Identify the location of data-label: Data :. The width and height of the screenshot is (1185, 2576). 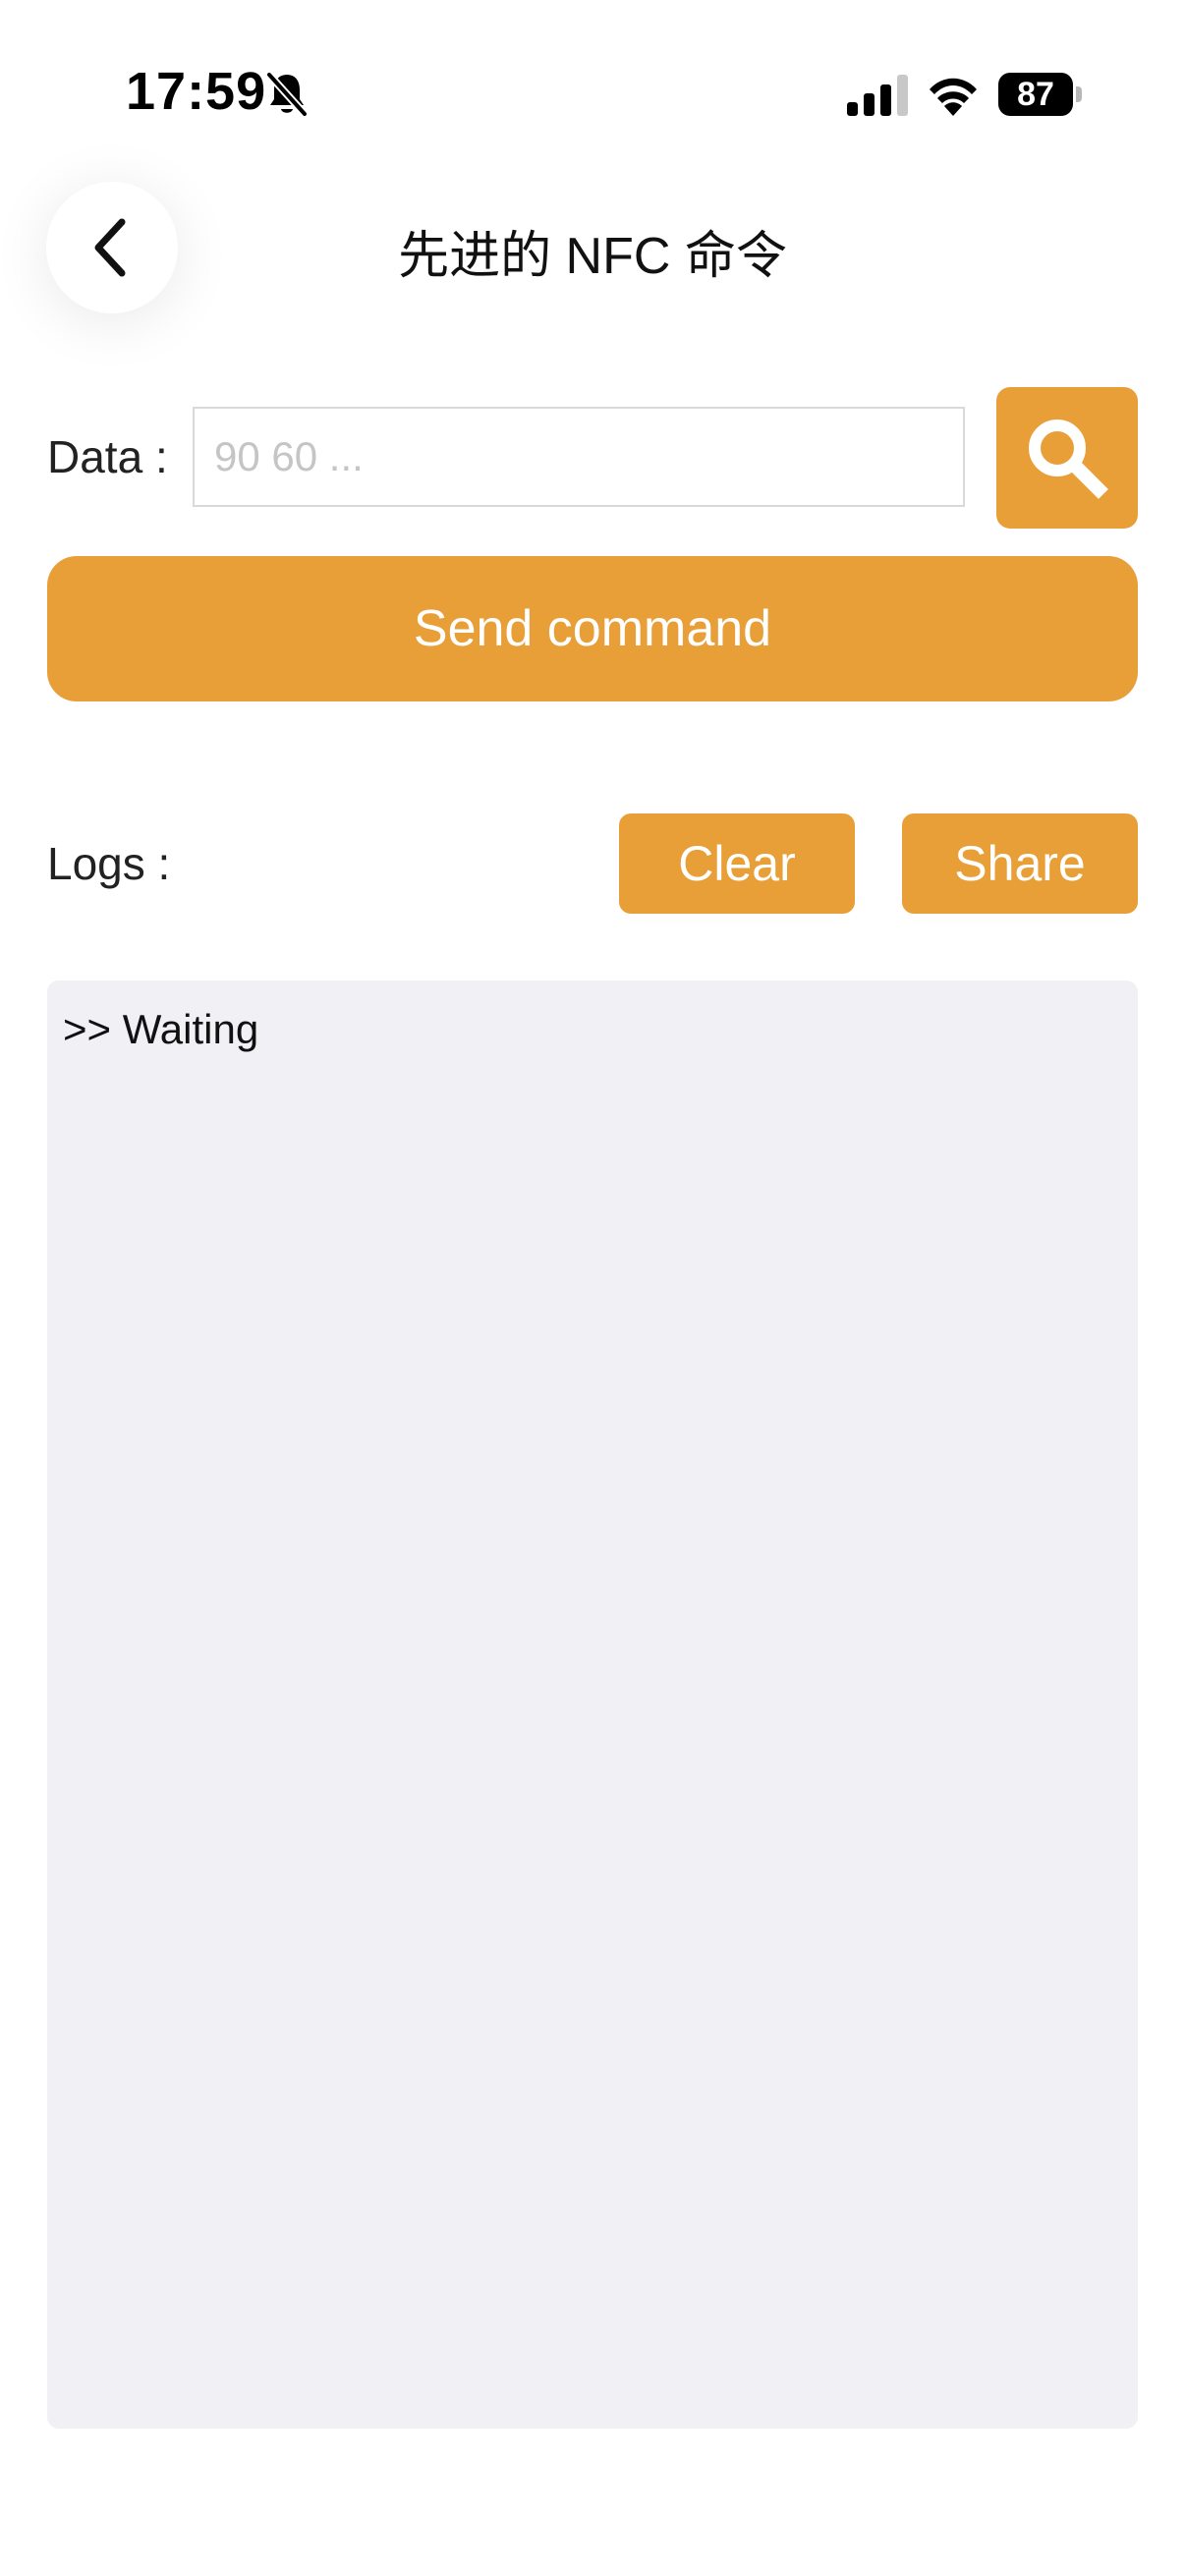
(108, 456).